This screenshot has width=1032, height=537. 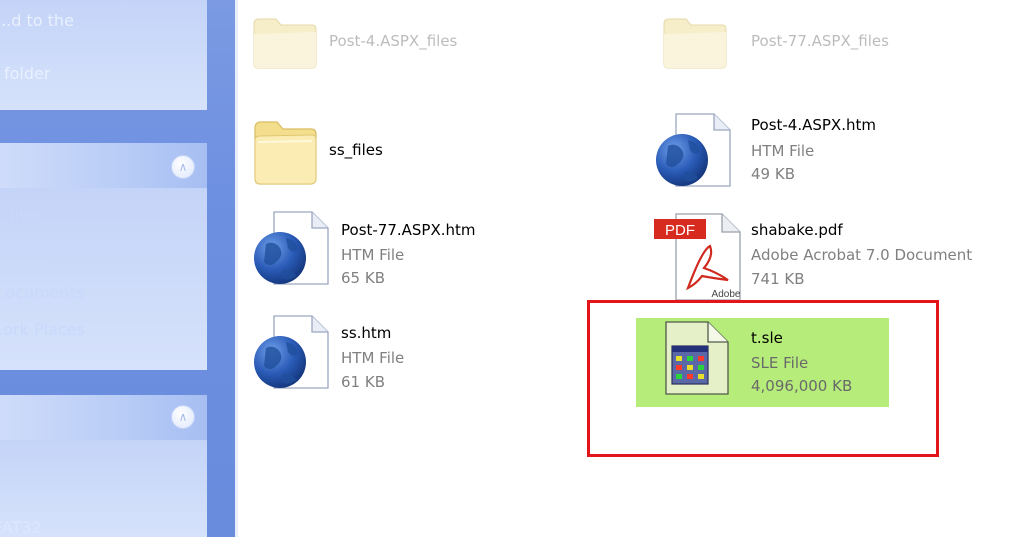 I want to click on collapse-chevron-icon-2: ∧, so click(x=183, y=417).